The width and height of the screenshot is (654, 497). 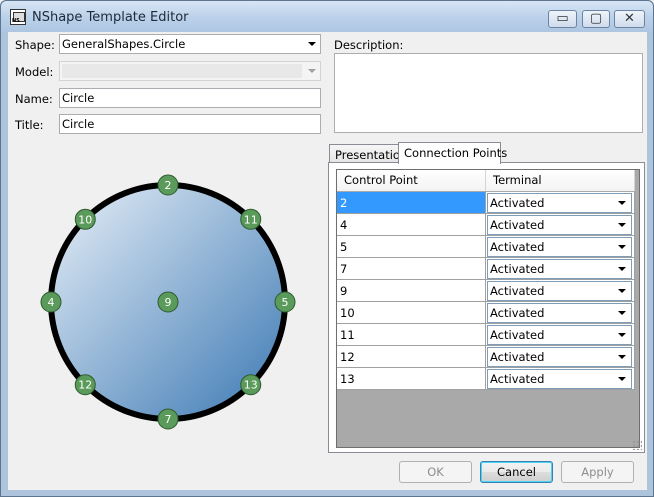 I want to click on model-combo, so click(x=190, y=71).